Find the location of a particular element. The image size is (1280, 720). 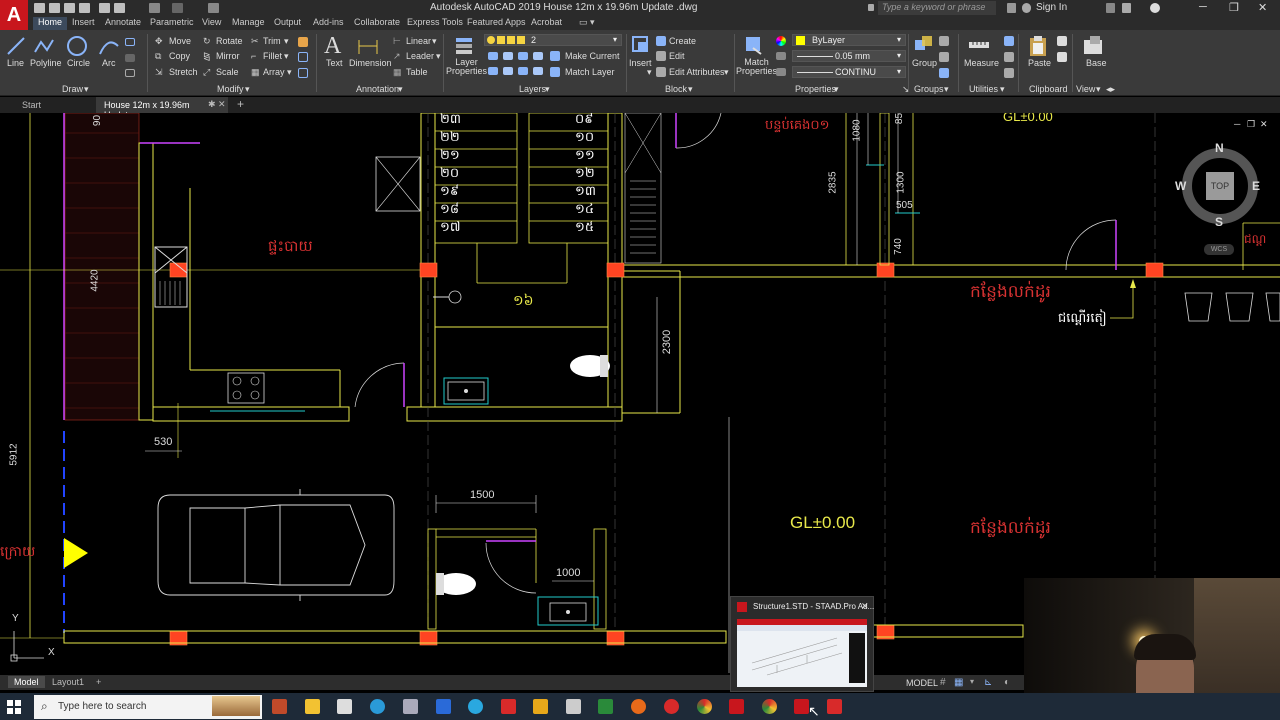

exchange-icon is located at coordinates (1110, 8).